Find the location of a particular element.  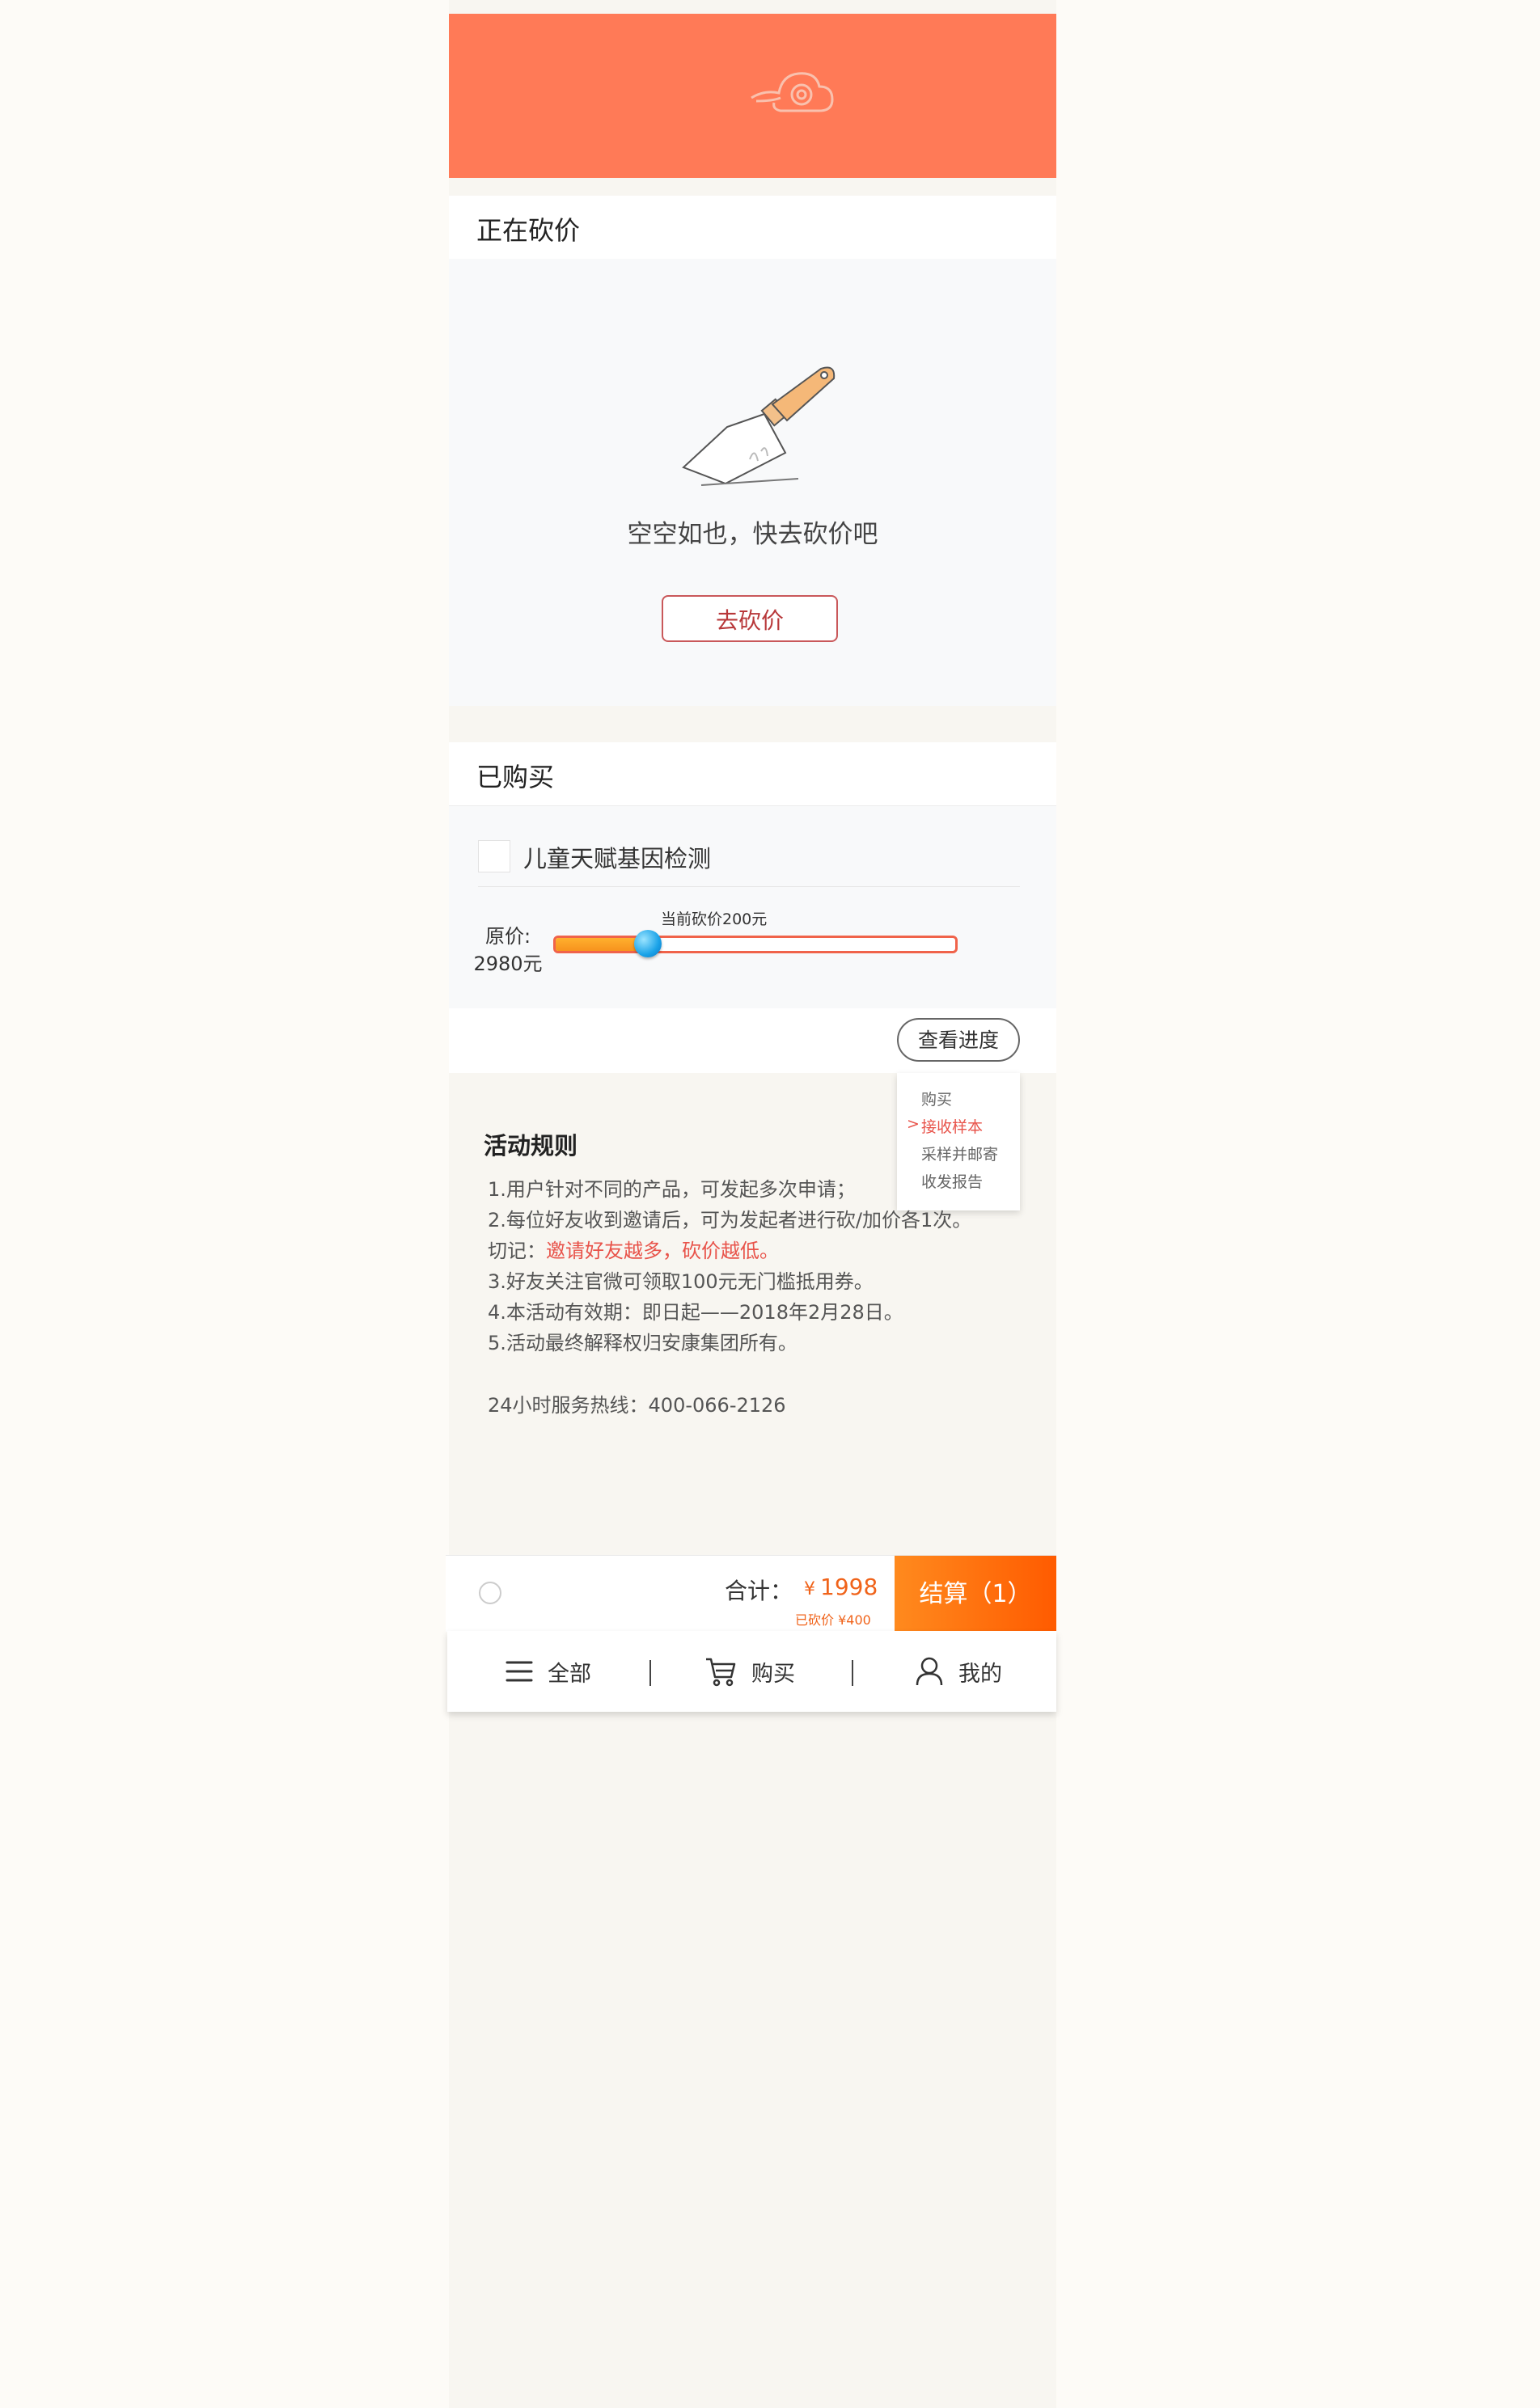

progress-knob is located at coordinates (647, 943).